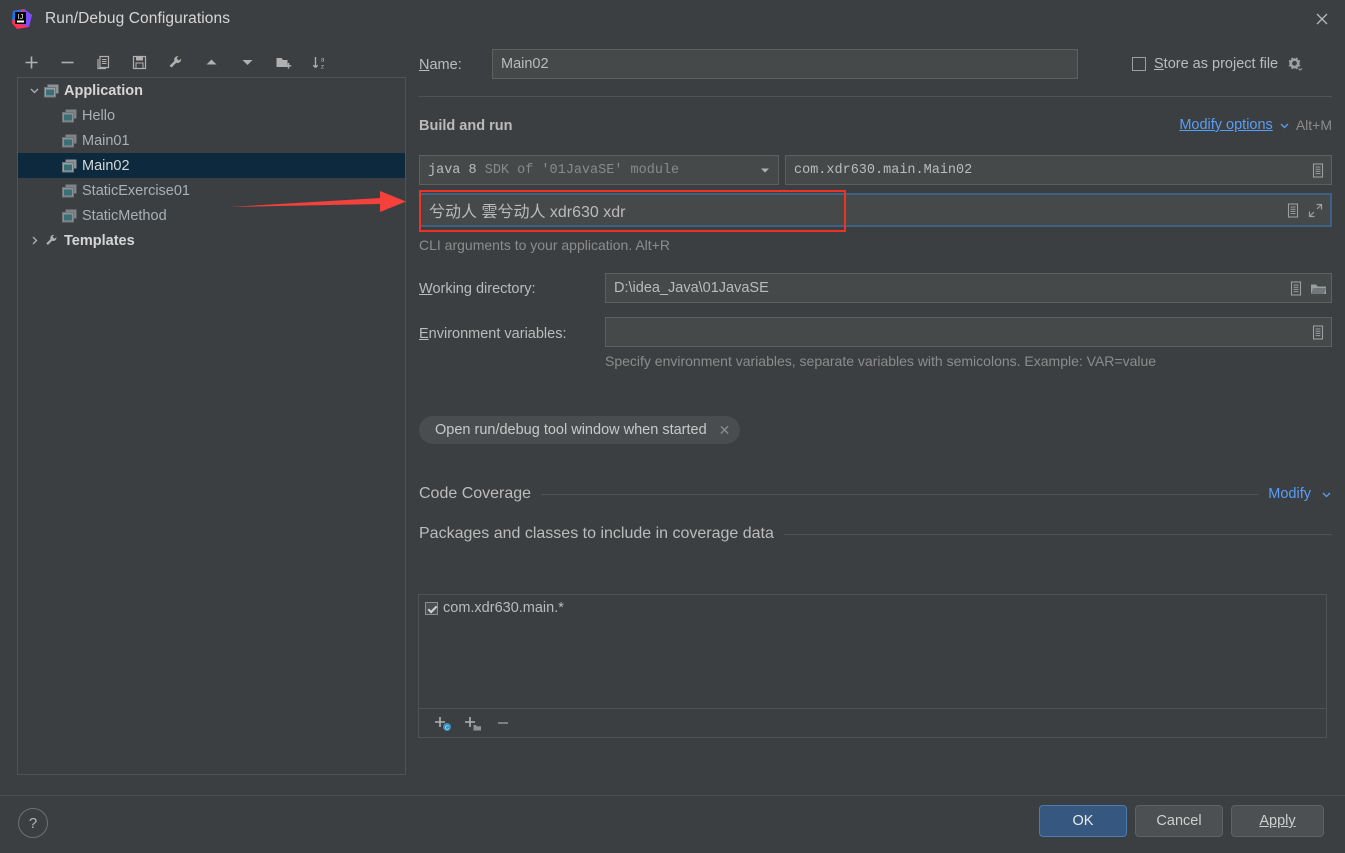 Image resolution: width=1345 pixels, height=853 pixels. Describe the element at coordinates (51, 241) in the screenshot. I see `wrench-icon` at that location.